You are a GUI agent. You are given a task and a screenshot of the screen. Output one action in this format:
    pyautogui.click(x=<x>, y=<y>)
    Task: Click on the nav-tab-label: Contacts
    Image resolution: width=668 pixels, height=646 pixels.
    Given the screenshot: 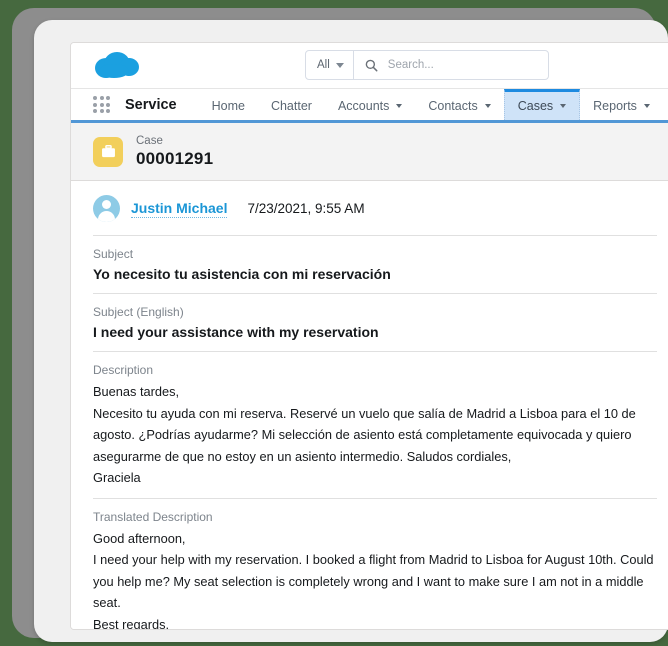 What is the action you would take?
    pyautogui.click(x=453, y=106)
    